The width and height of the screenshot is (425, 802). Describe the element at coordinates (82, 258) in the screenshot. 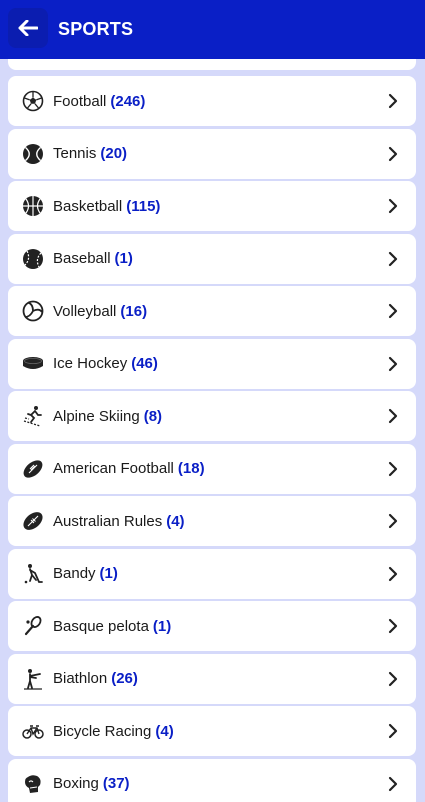

I see `sport-name: Baseball` at that location.